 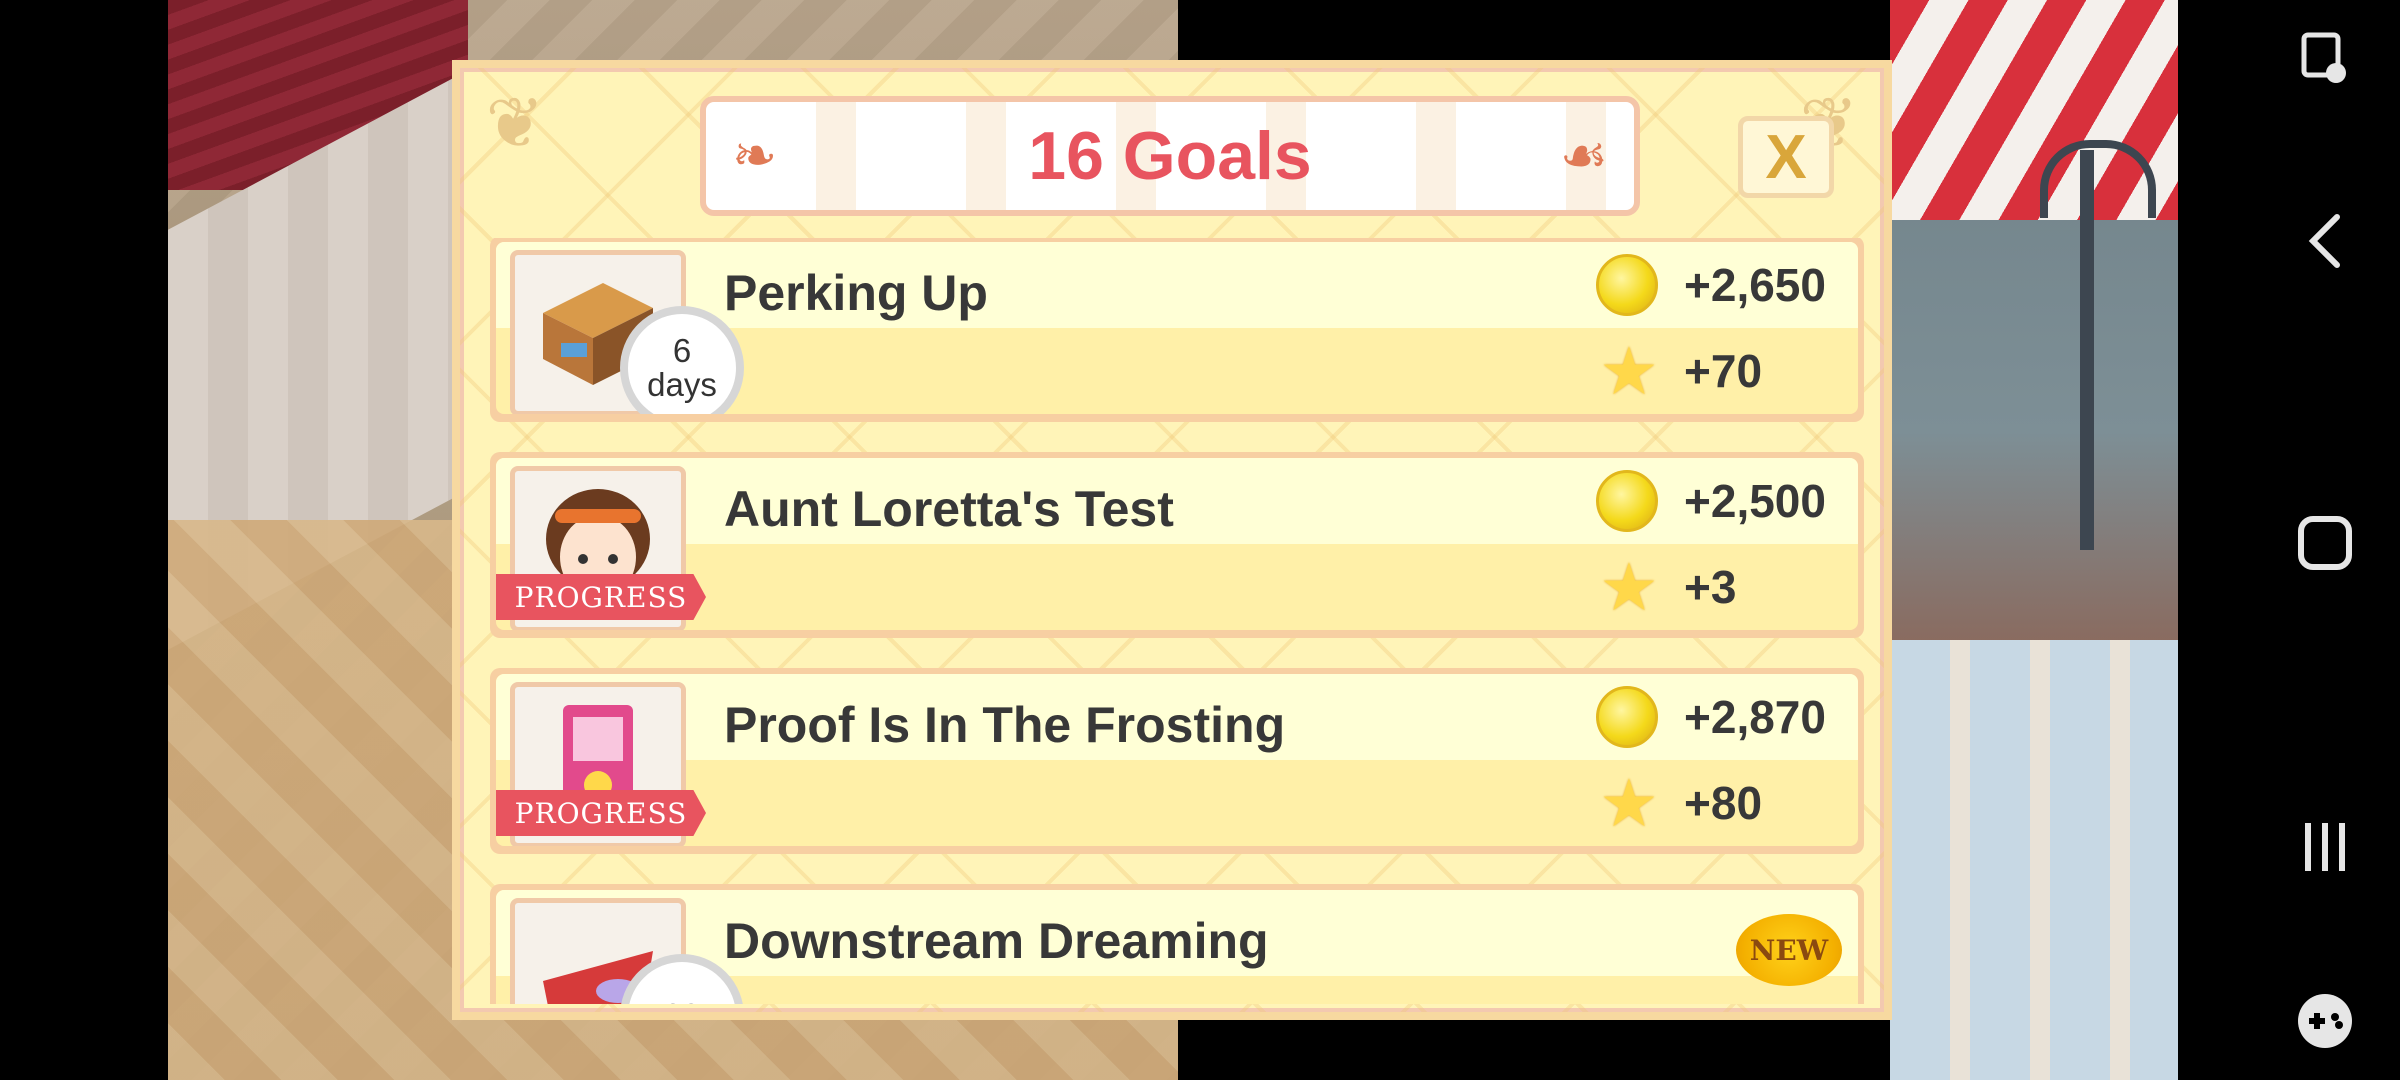 I want to click on coin-reward: +2,500, so click(x=1711, y=501).